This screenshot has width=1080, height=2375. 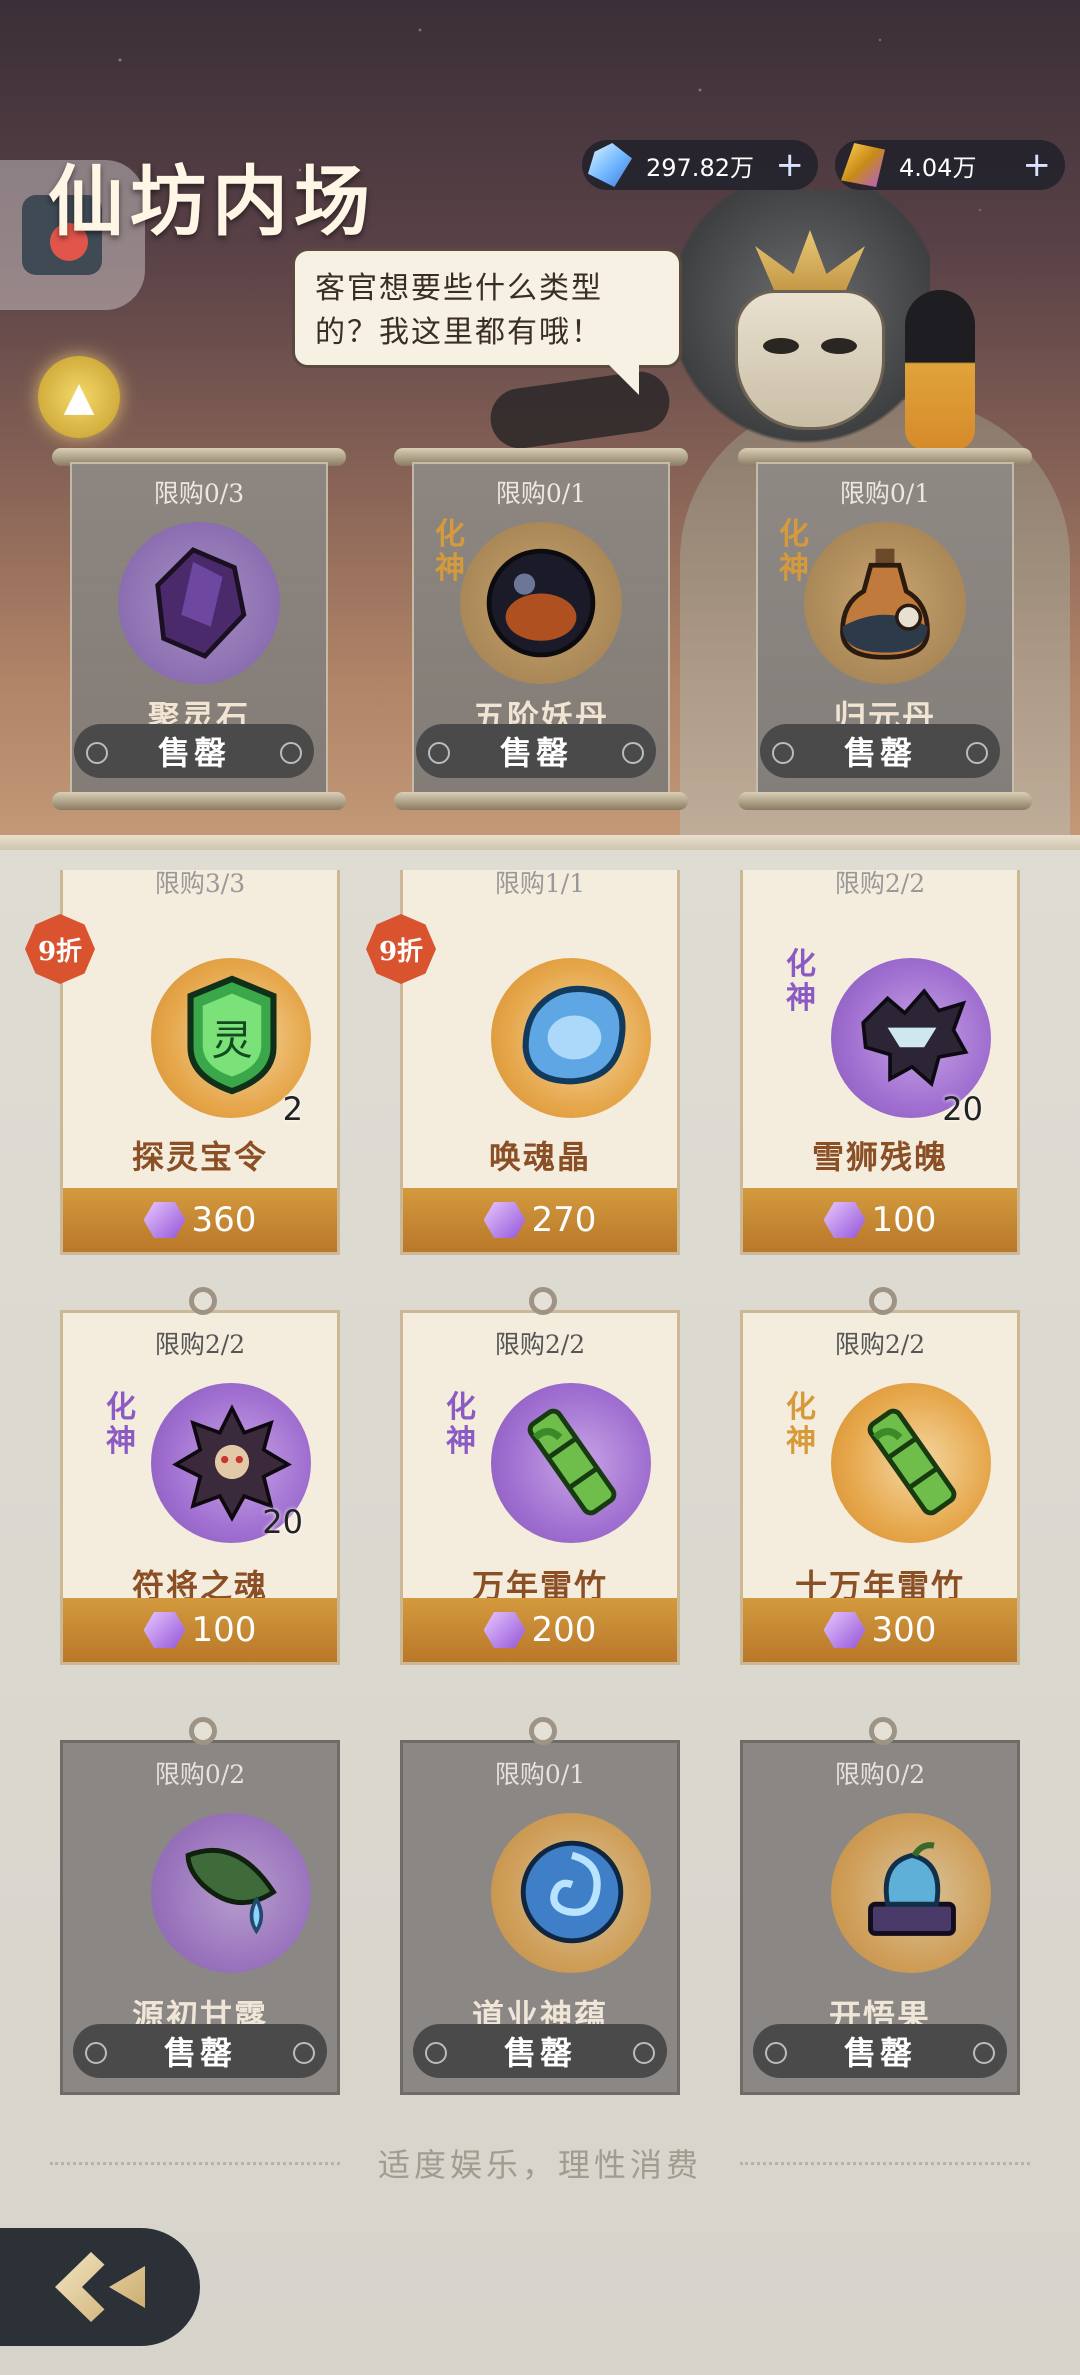 I want to click on price-bar: 270, so click(x=540, y=1220).